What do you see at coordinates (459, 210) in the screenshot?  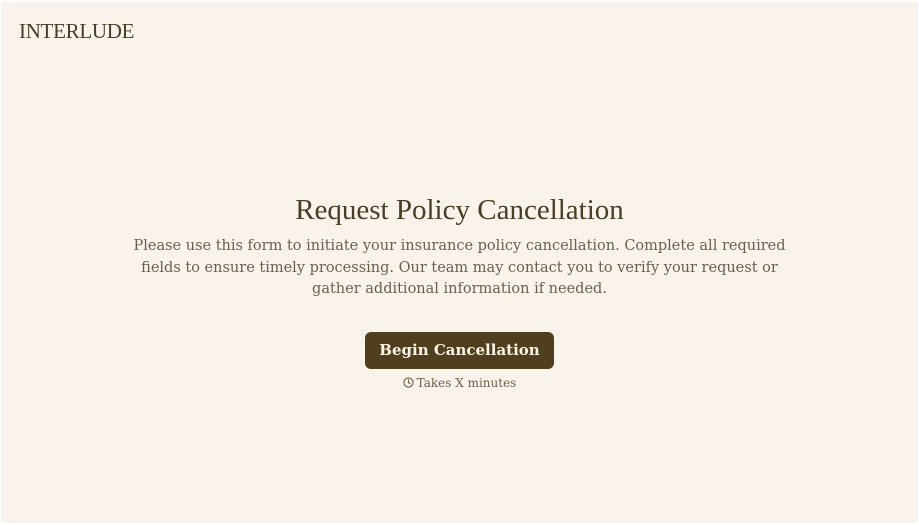 I see `page-title: Request Policy Cancellation` at bounding box center [459, 210].